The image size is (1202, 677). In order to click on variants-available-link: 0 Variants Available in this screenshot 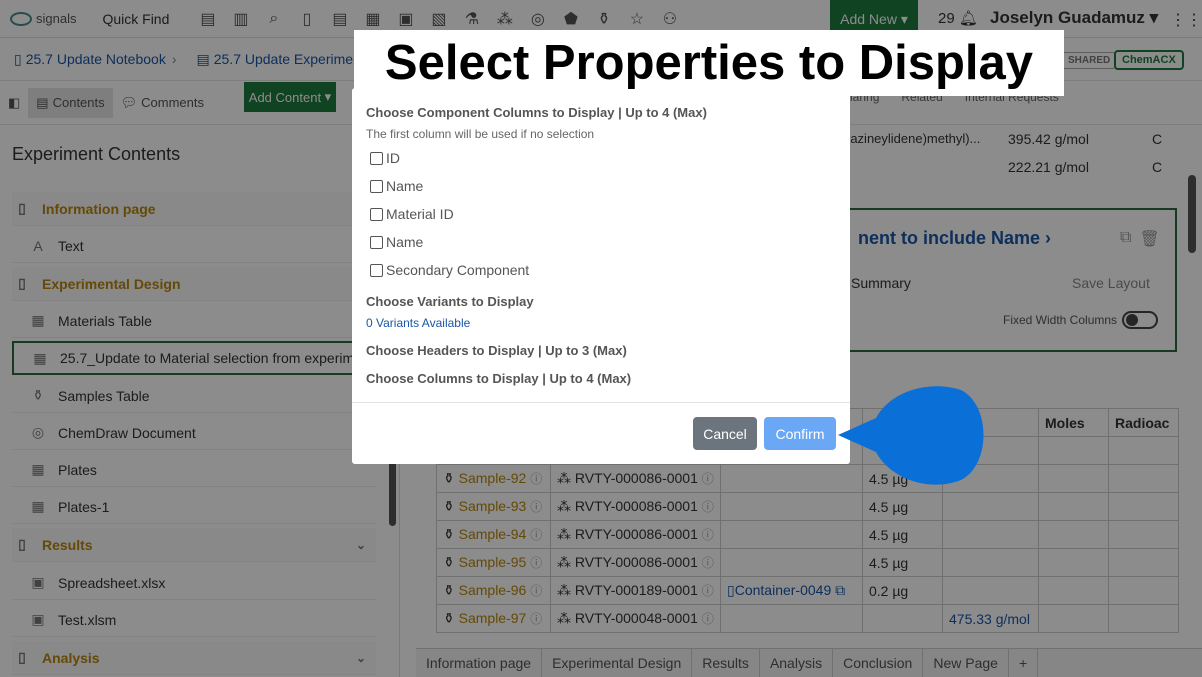, I will do `click(418, 323)`.